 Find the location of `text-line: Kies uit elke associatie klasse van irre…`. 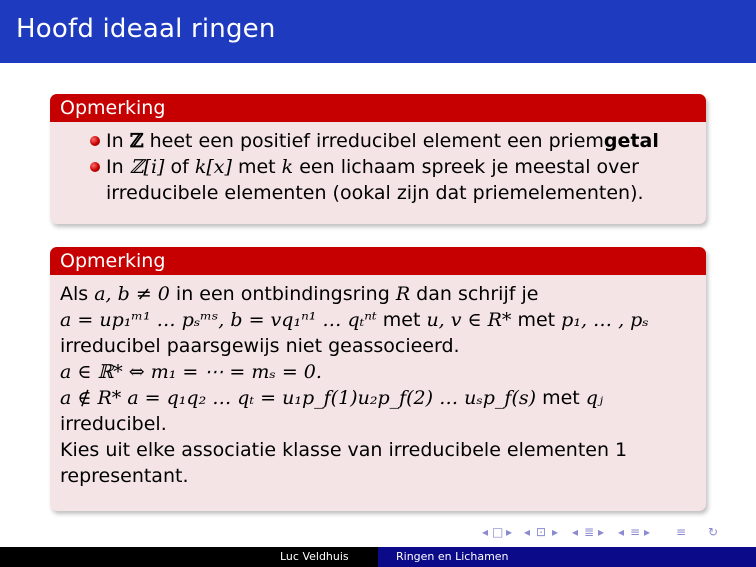

text-line: Kies uit elke associatie klasse van irre… is located at coordinates (344, 450).